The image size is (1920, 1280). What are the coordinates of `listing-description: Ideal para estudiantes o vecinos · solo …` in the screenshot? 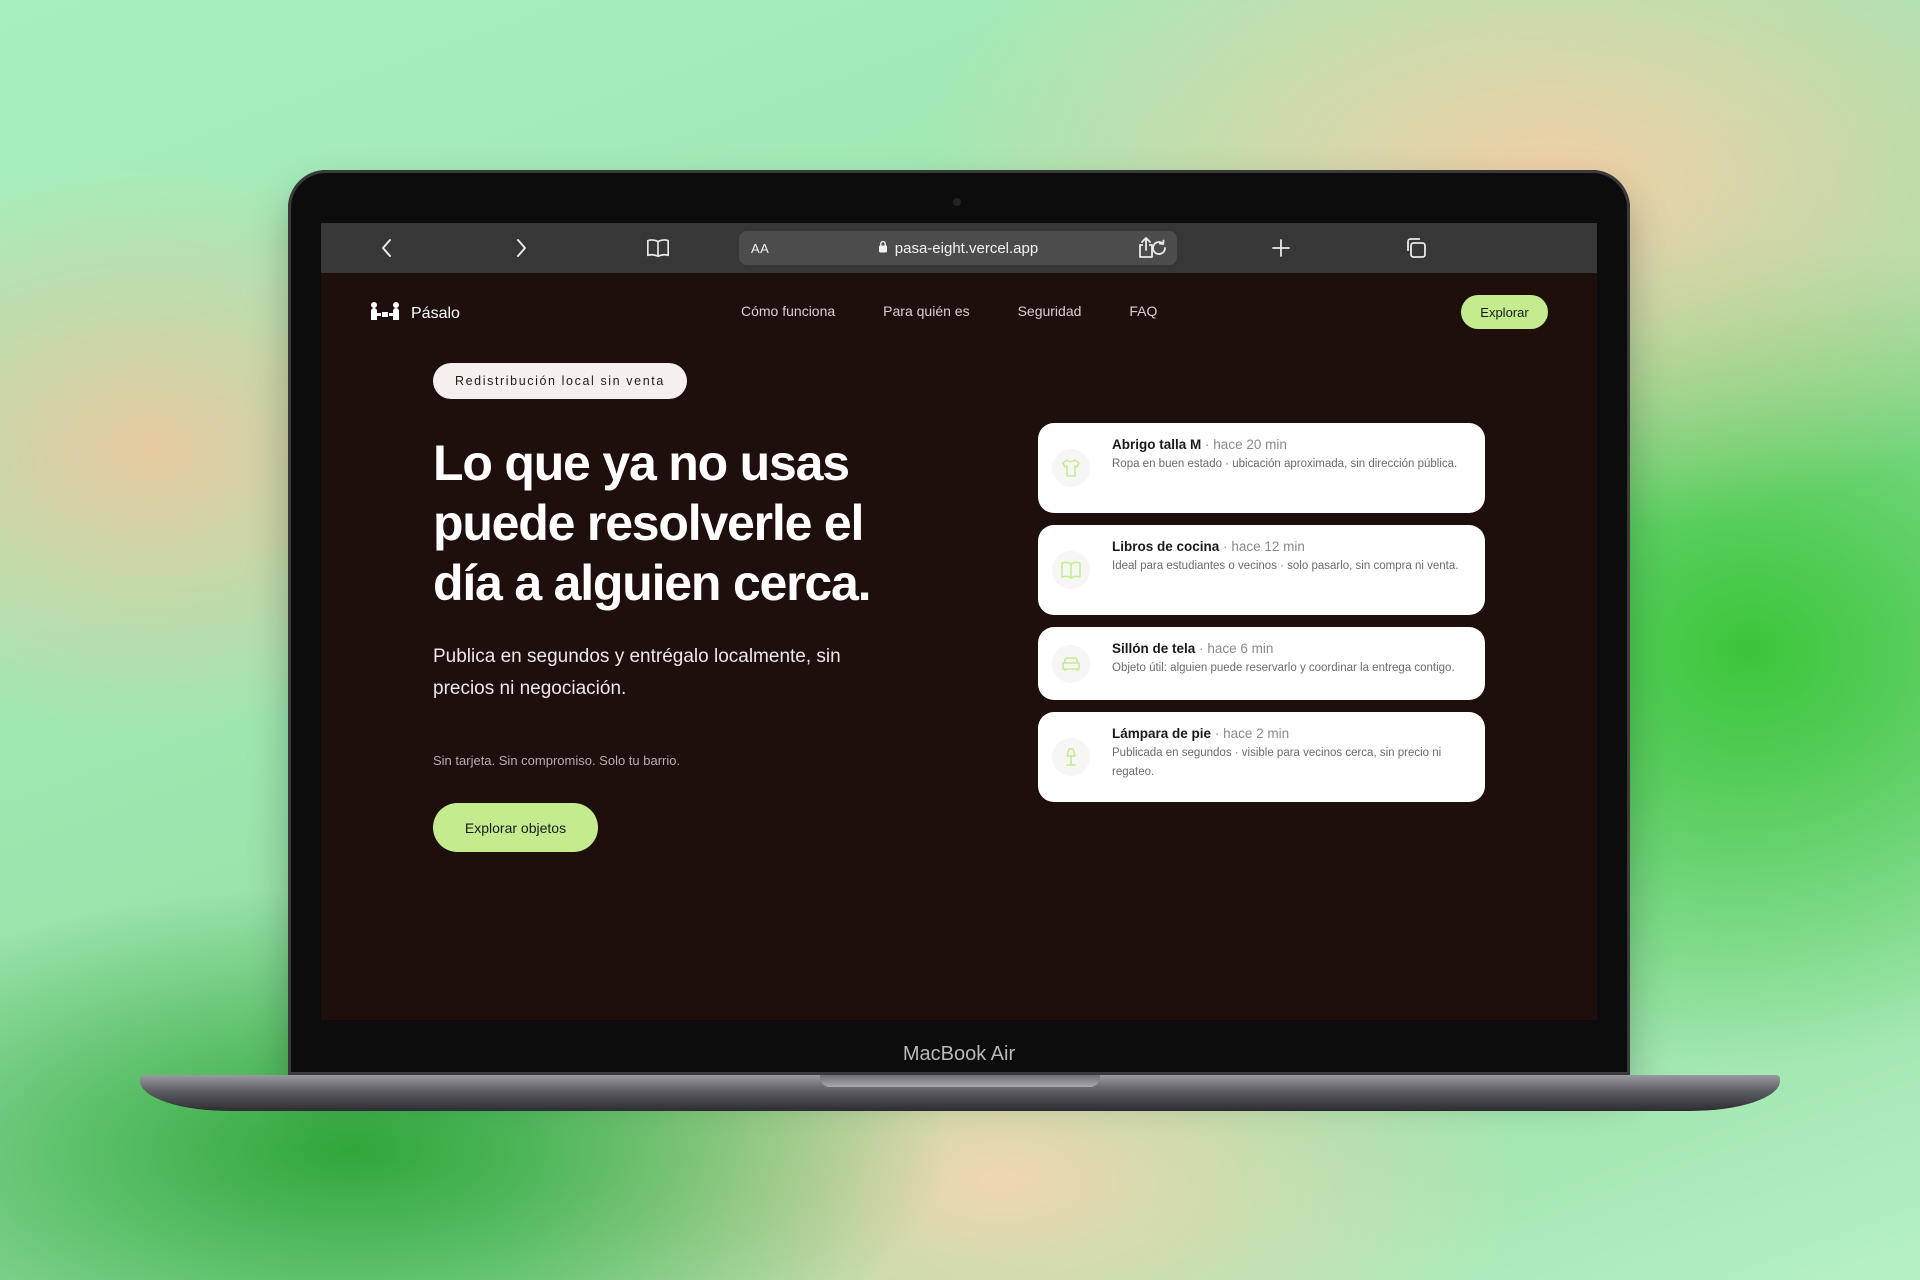 It's located at (1285, 566).